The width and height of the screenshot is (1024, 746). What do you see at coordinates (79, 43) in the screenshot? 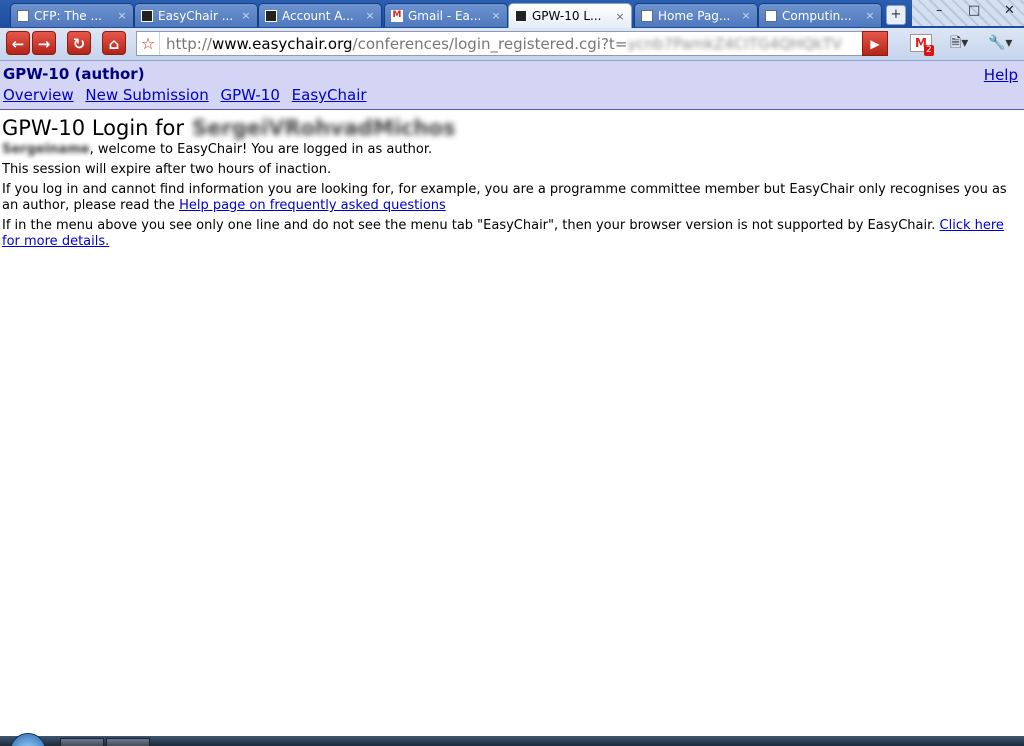
I see `reload-button: ↻` at bounding box center [79, 43].